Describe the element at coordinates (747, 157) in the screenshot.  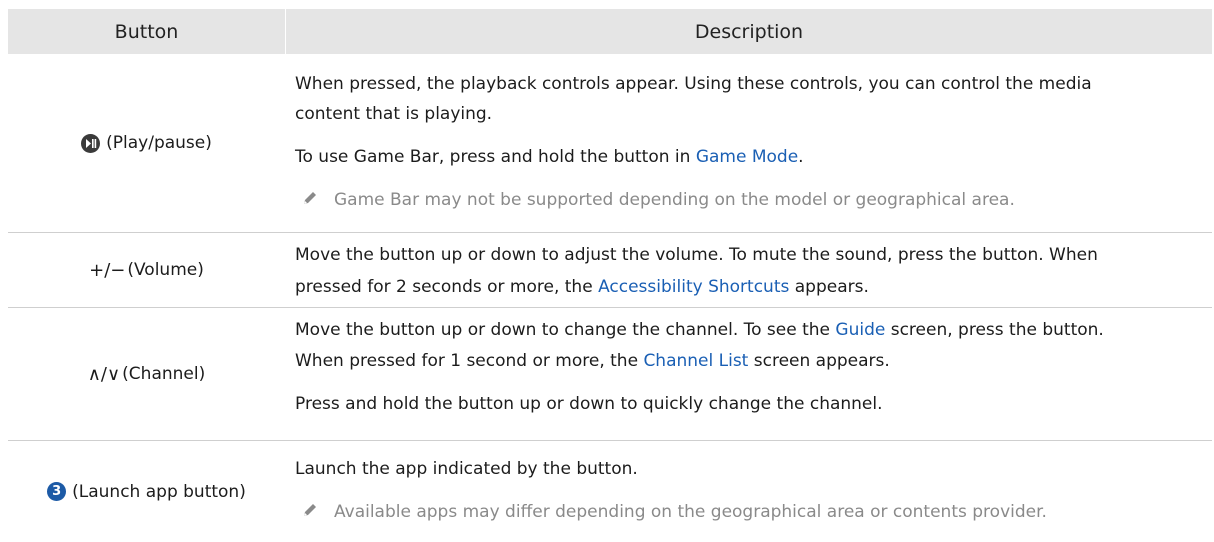
I see `game-mode-link: Game Mode` at that location.